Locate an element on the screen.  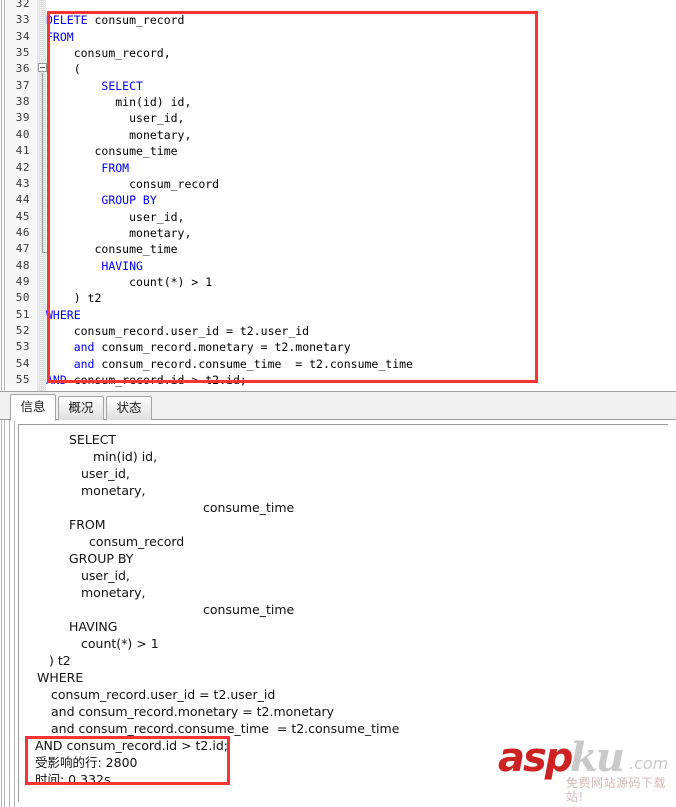
line-number: 36 is located at coordinates (22, 69).